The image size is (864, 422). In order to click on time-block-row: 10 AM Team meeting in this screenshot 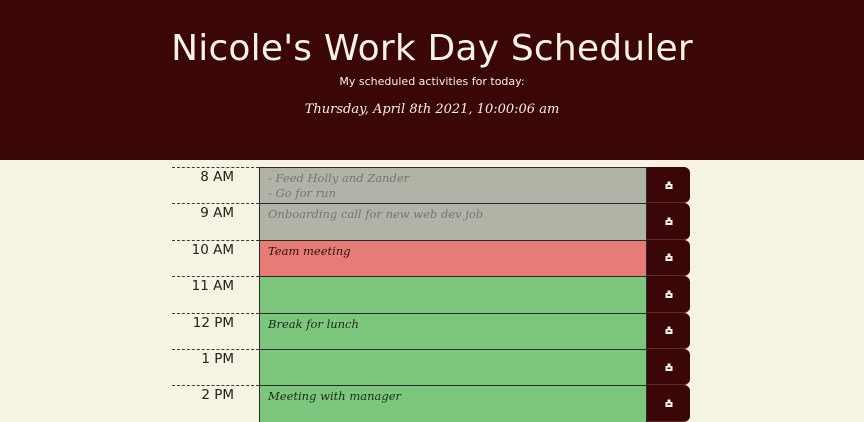, I will do `click(432, 258)`.